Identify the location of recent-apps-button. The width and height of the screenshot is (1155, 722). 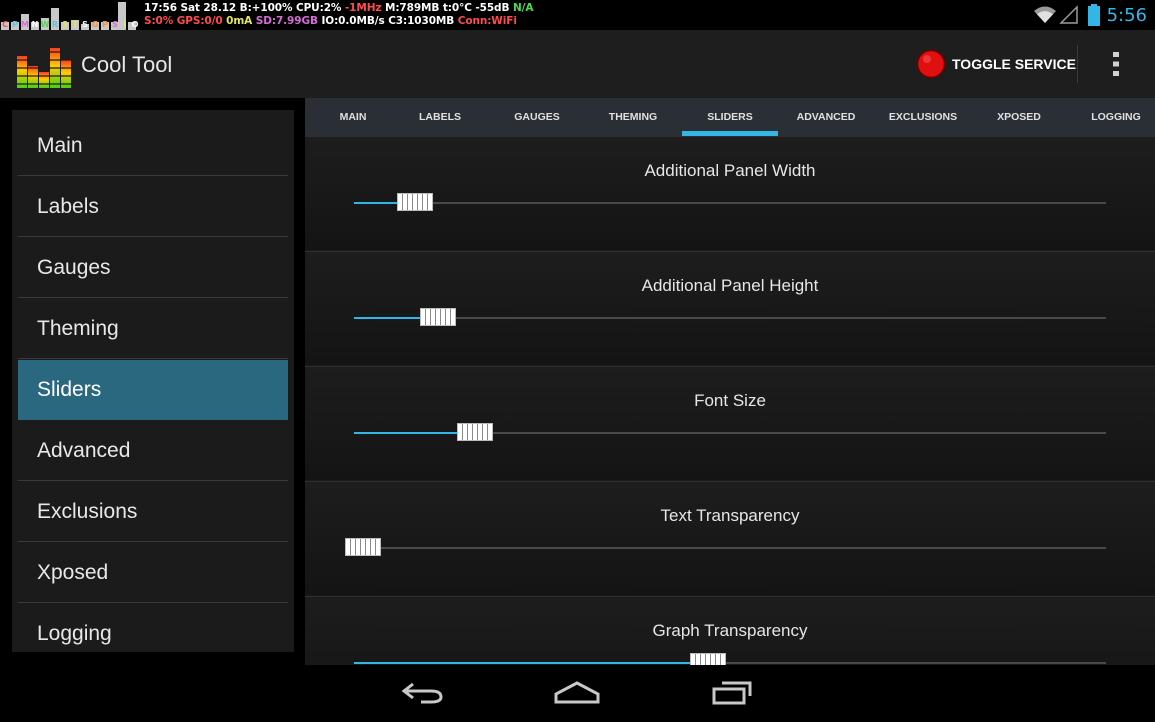
(732, 693).